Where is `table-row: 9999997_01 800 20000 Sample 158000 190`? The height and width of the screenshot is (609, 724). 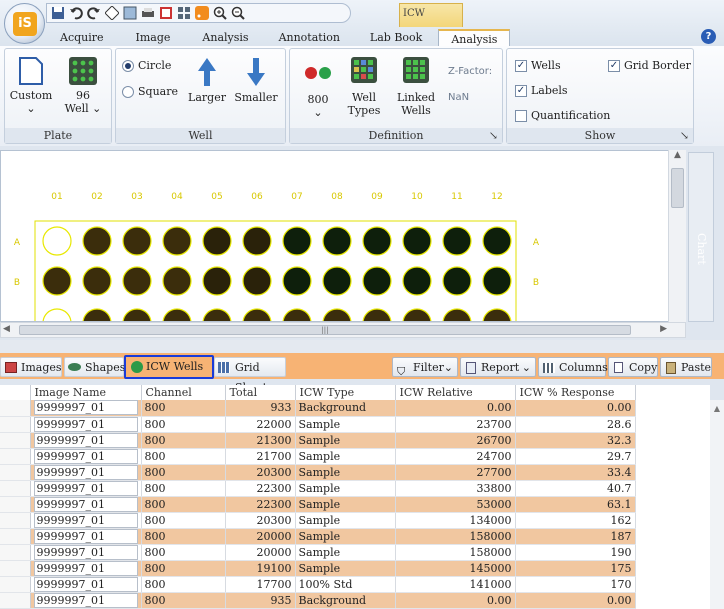 table-row: 9999997_01 800 20000 Sample 158000 190 is located at coordinates (318, 552).